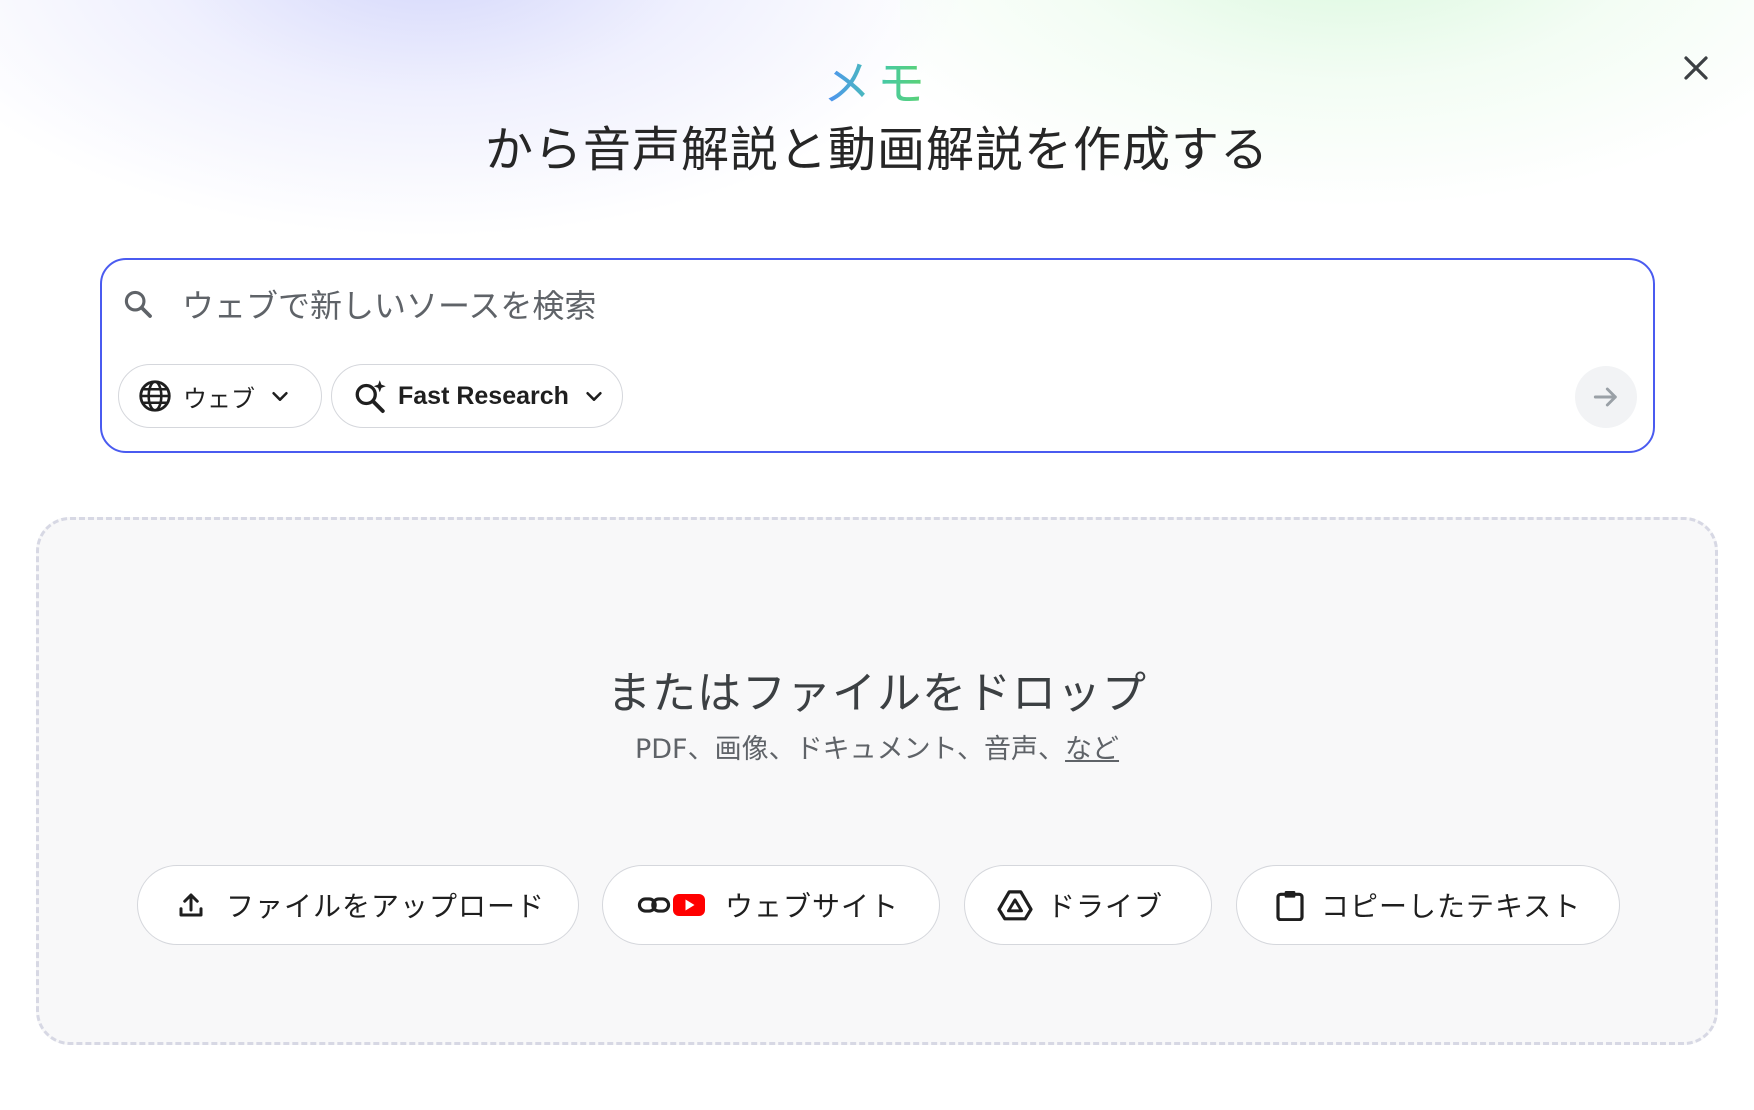  Describe the element at coordinates (812, 906) in the screenshot. I see `website-label: ウェブサイト` at that location.